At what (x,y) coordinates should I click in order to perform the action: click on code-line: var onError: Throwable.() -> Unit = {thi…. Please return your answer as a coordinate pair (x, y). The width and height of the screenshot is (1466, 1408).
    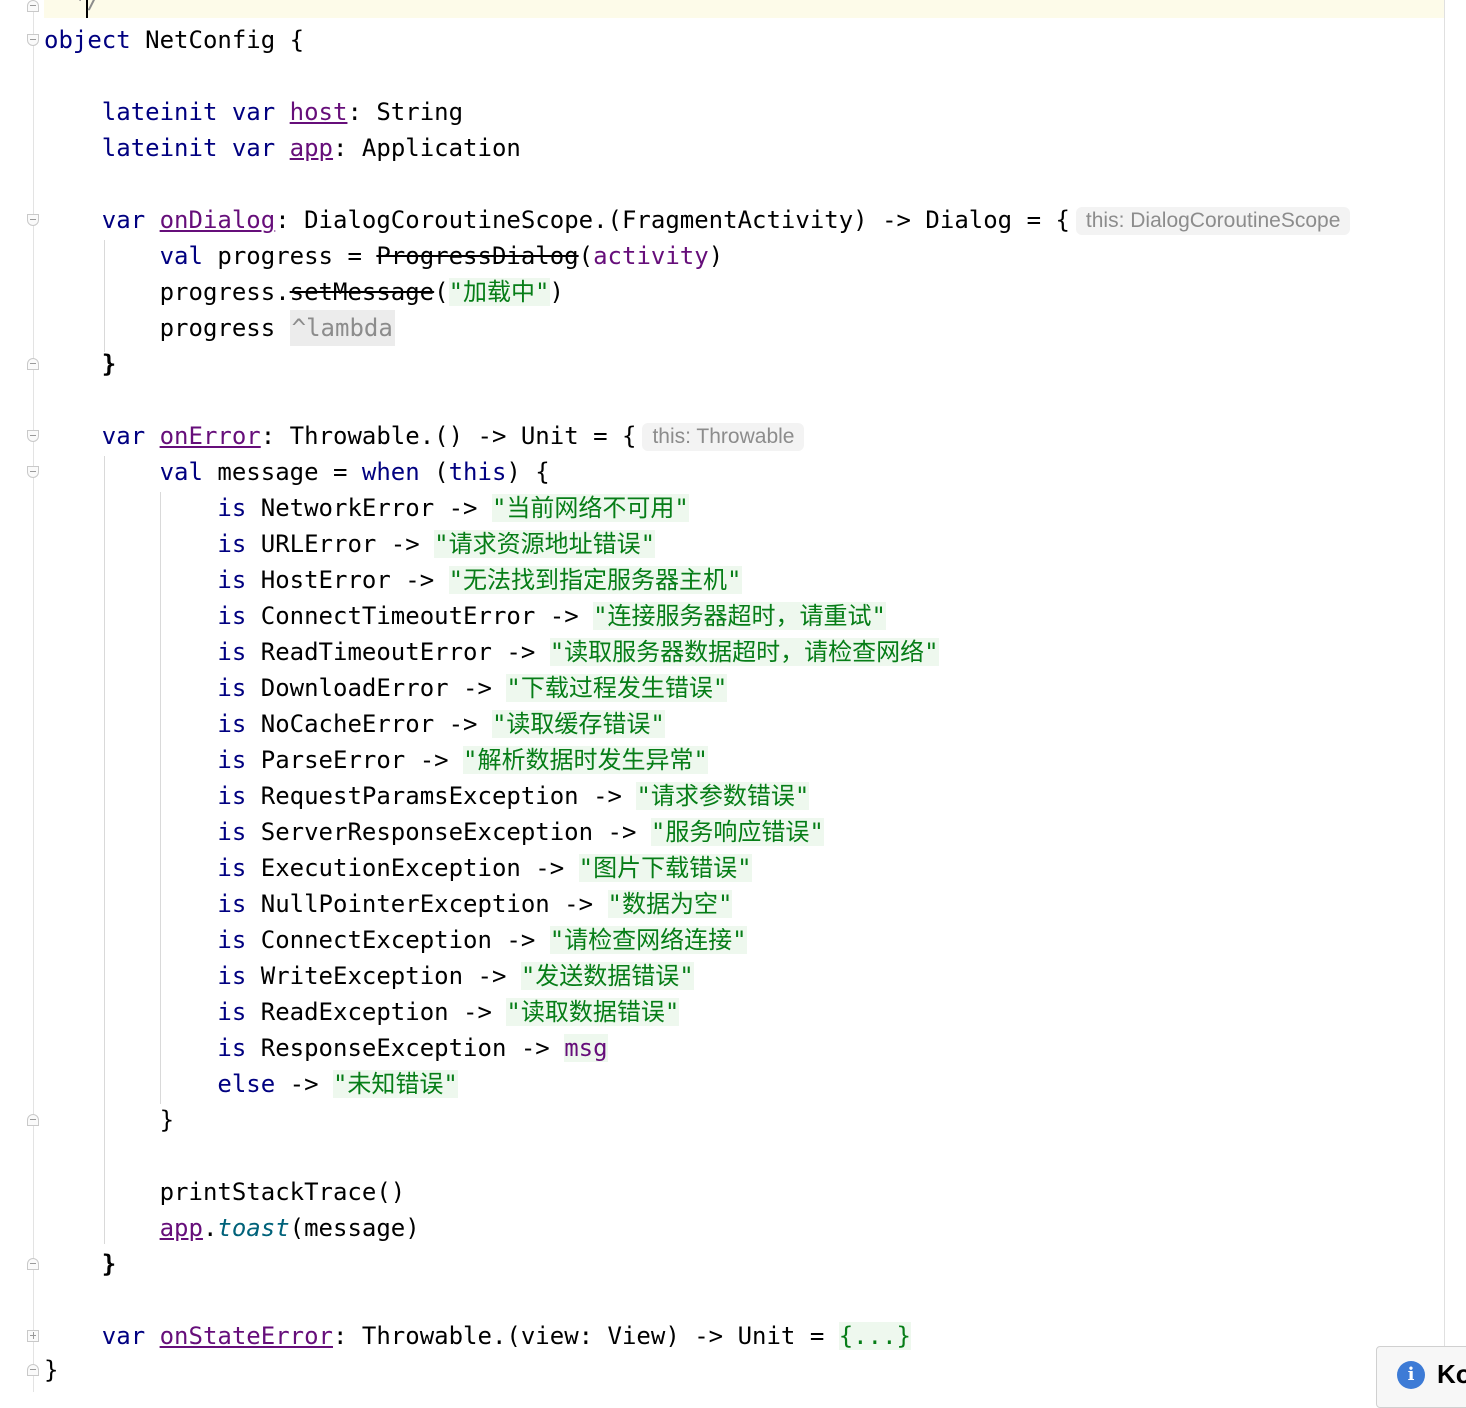
    Looking at the image, I should click on (424, 436).